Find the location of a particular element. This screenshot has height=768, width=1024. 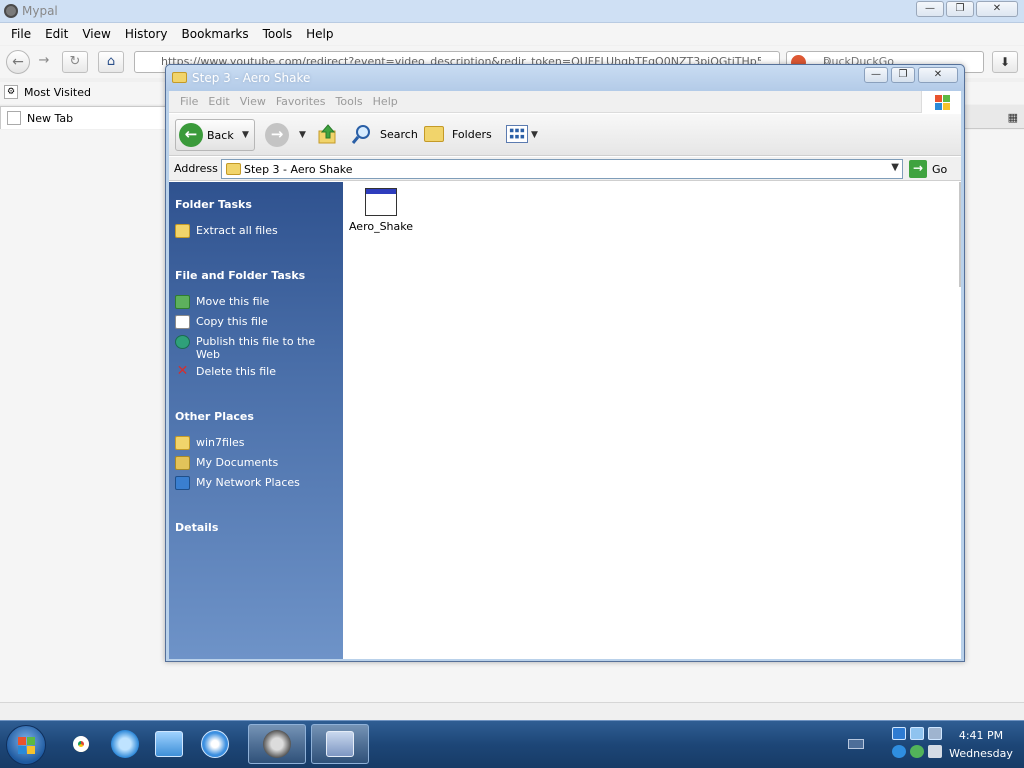

task-move-file: Move this file is located at coordinates (255, 302).